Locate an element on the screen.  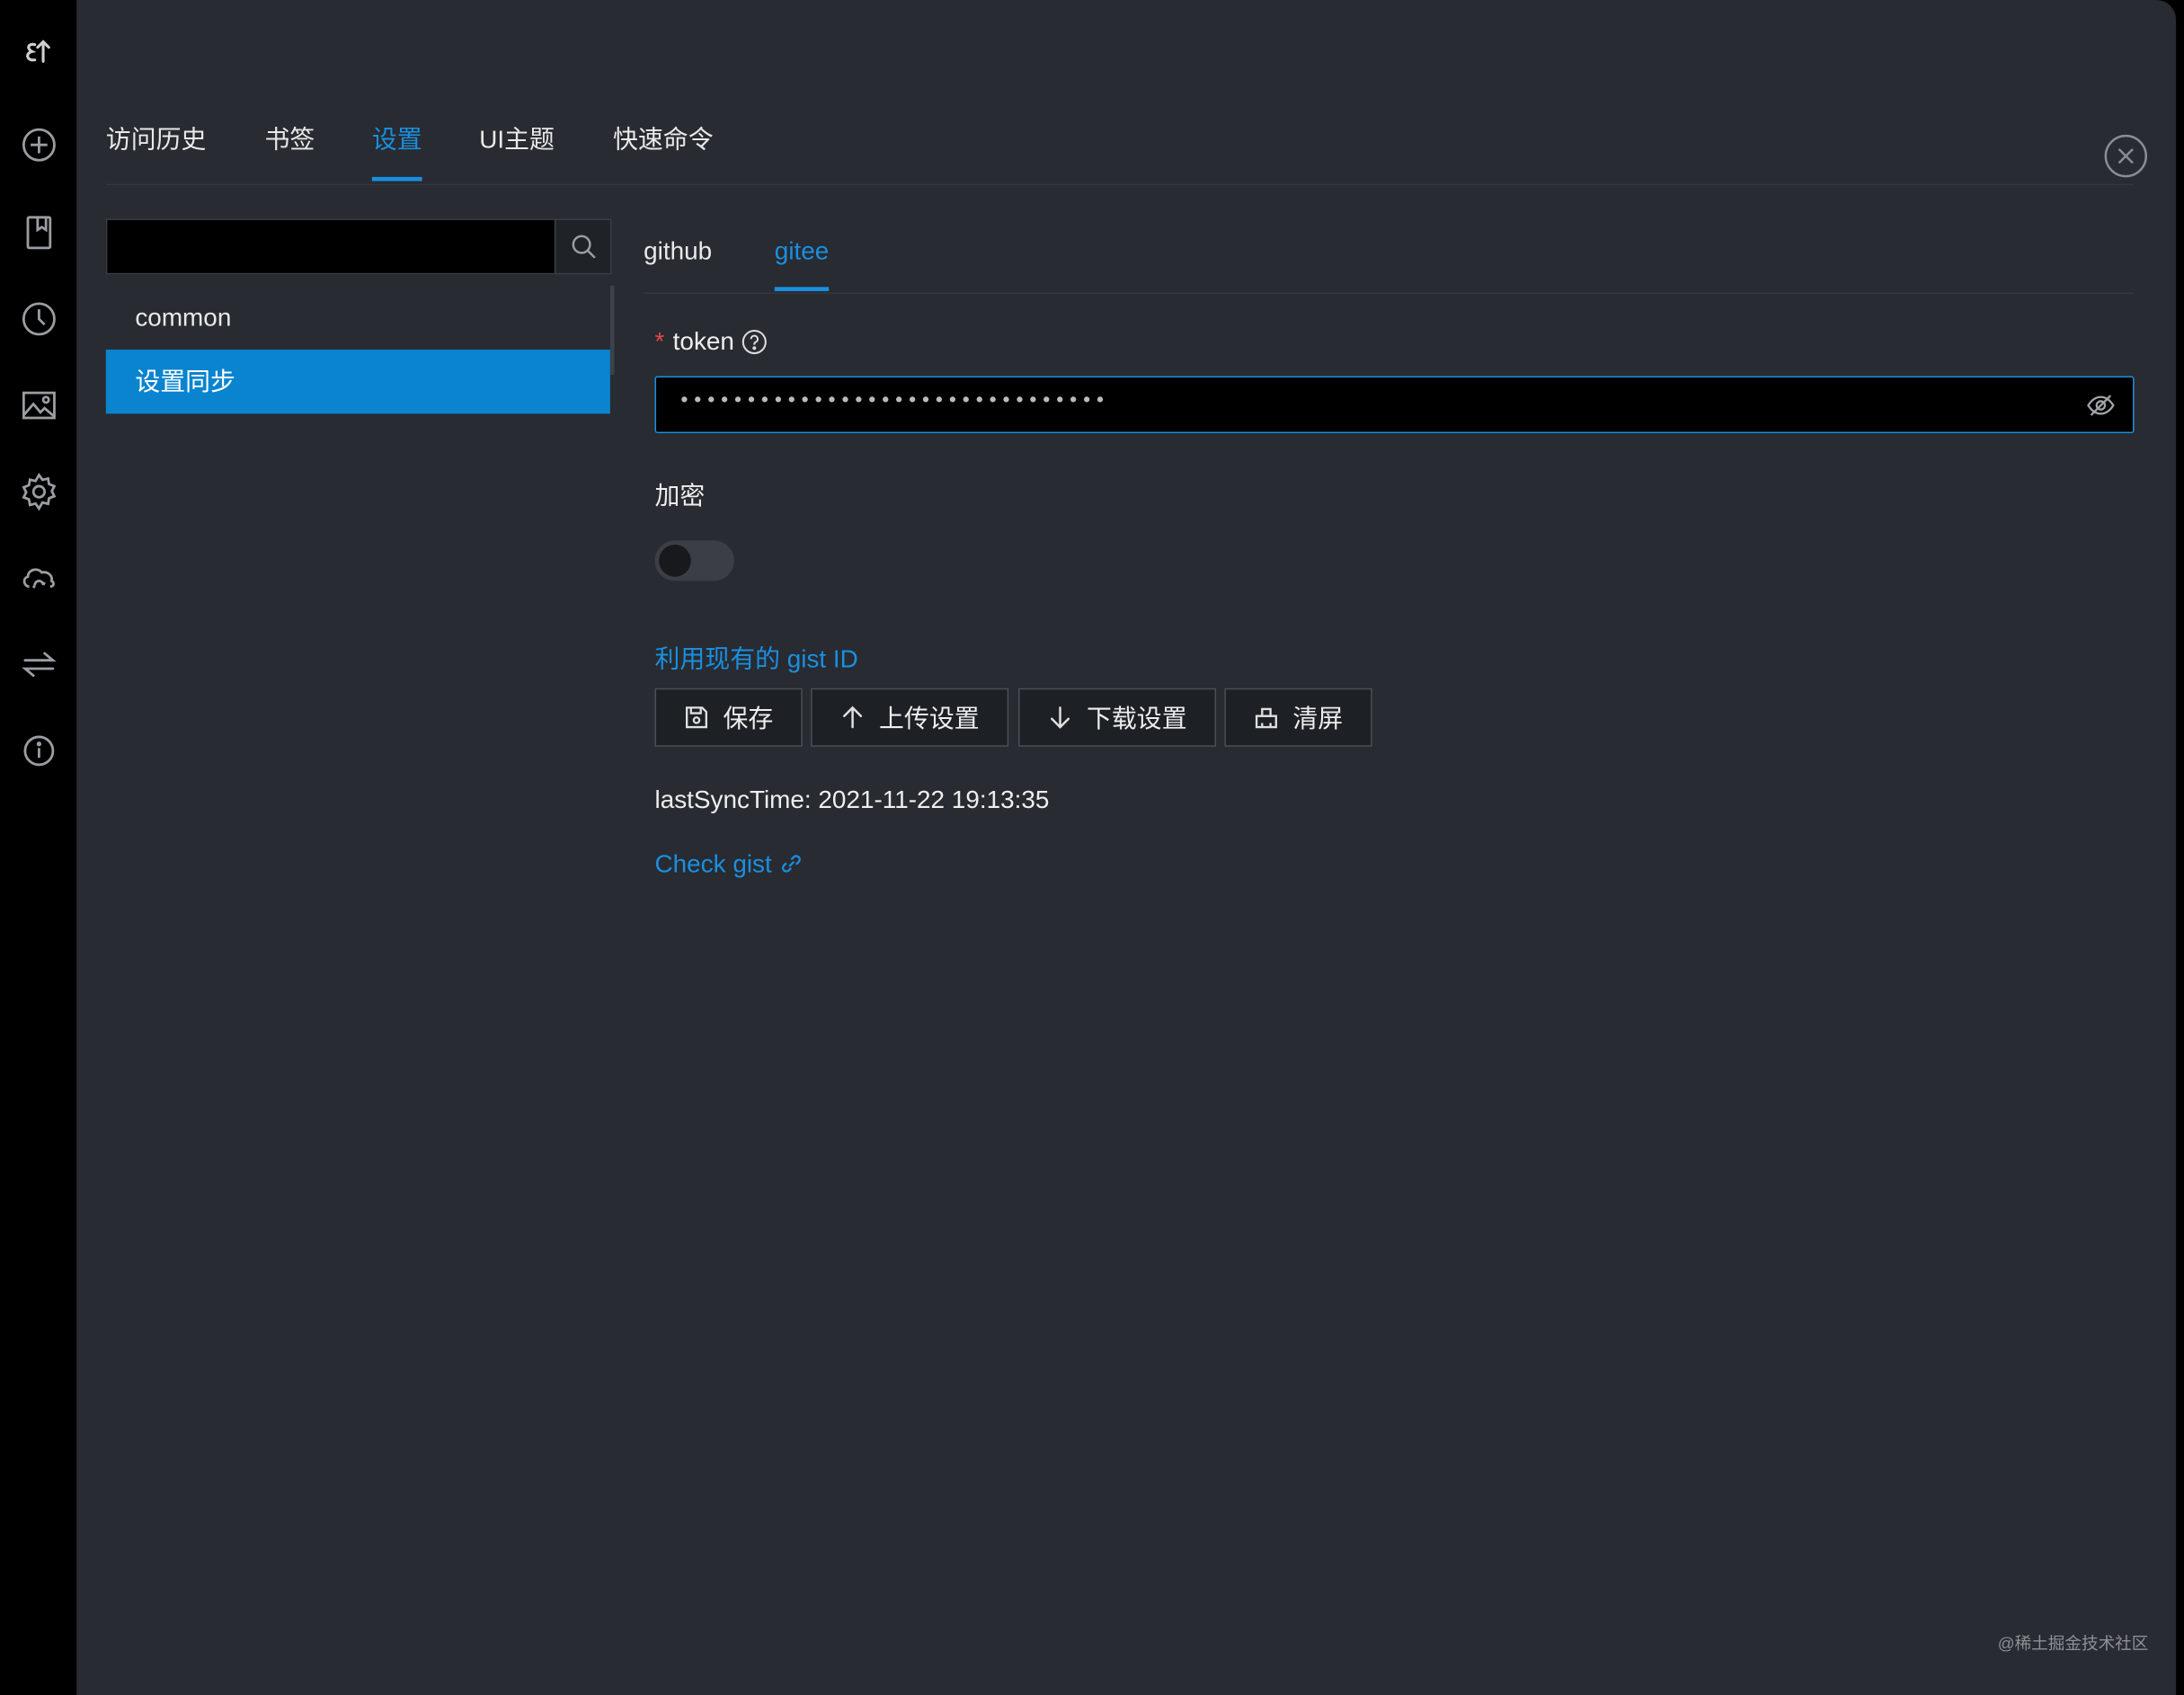
clear-screen-button: 清屏 is located at coordinates (1298, 718).